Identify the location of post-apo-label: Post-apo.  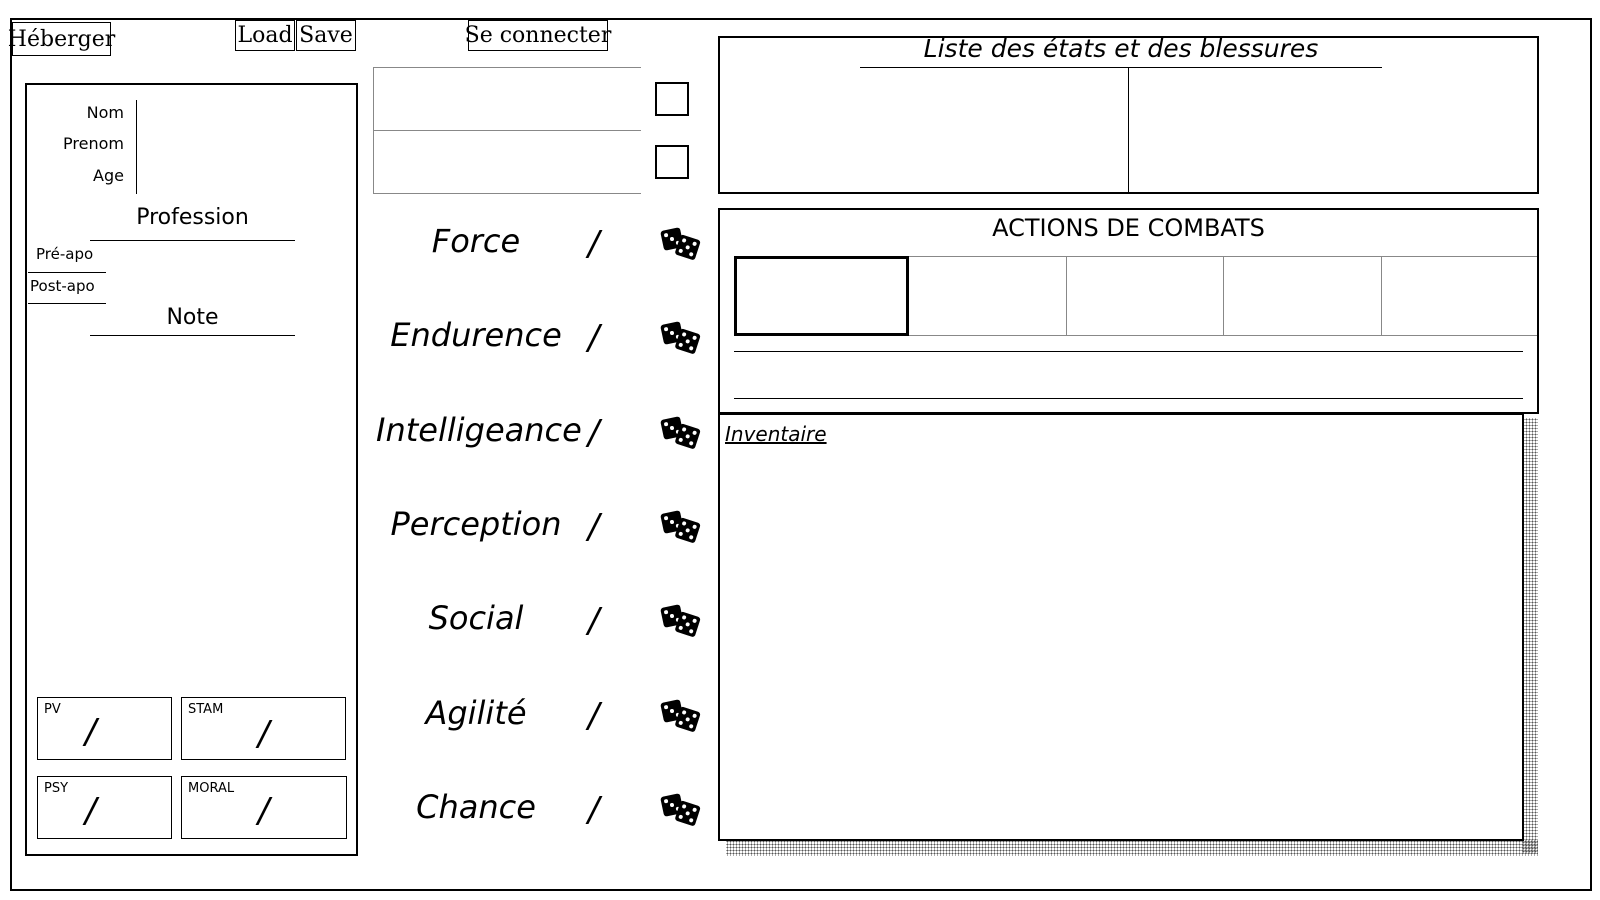
(62, 286).